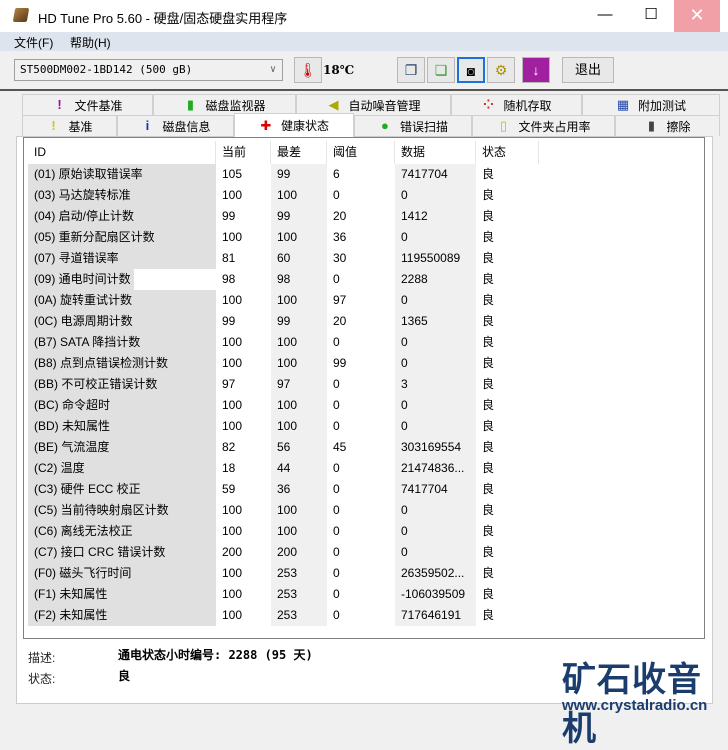 This screenshot has height=750, width=728. Describe the element at coordinates (543, 125) in the screenshot. I see `tab-folder: ▯ 文件夹占用率` at that location.